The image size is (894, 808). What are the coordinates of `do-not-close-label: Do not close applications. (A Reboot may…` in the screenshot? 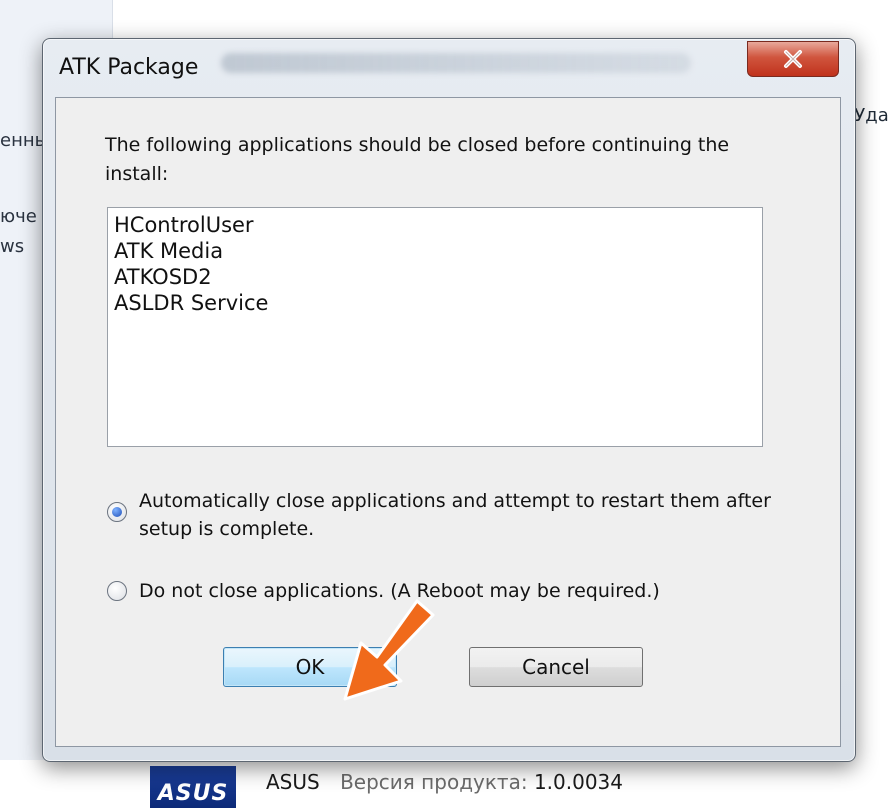 It's located at (459, 591).